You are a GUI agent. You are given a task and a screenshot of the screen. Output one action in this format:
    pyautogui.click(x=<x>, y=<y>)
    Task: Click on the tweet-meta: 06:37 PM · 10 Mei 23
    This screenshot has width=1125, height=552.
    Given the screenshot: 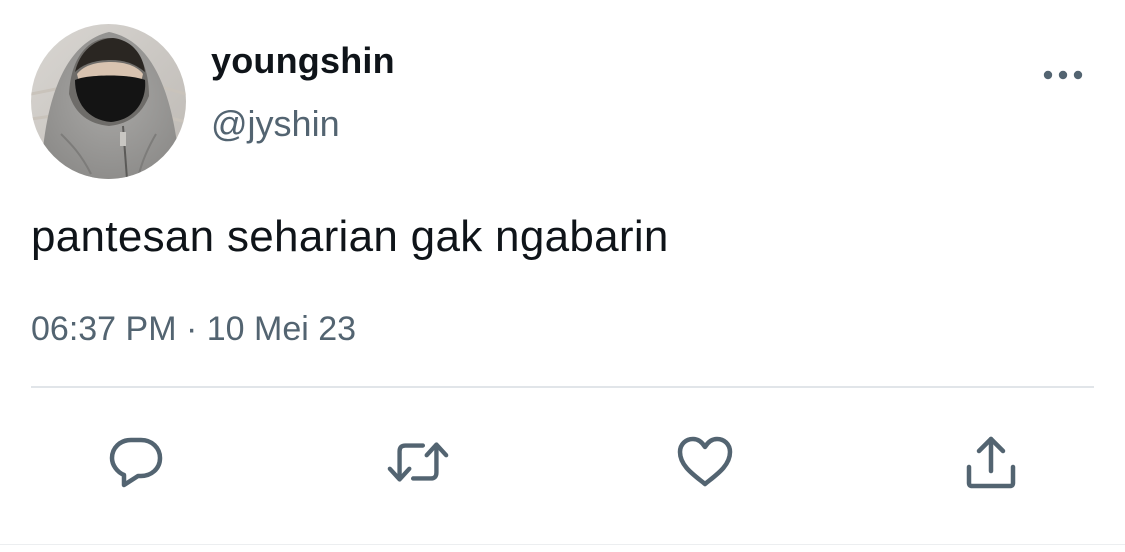 What is the action you would take?
    pyautogui.click(x=193, y=329)
    